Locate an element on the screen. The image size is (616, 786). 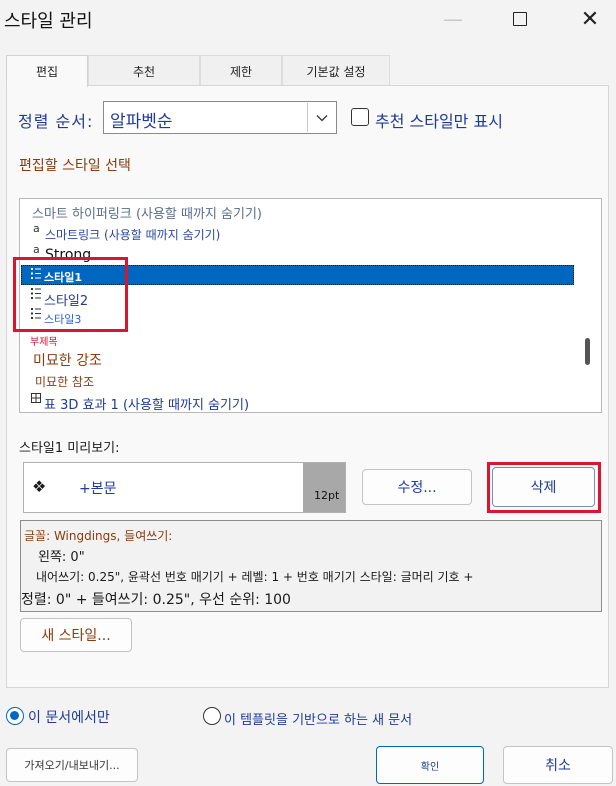
recommended-only-checkbox is located at coordinates (360, 117).